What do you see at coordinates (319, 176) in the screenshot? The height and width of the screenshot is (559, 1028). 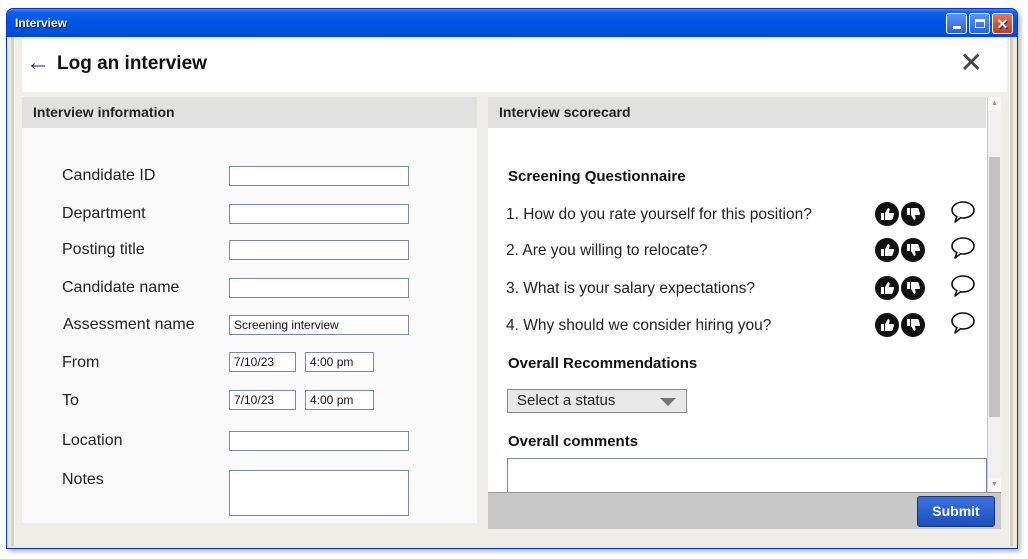 I see `candidate-id-input` at bounding box center [319, 176].